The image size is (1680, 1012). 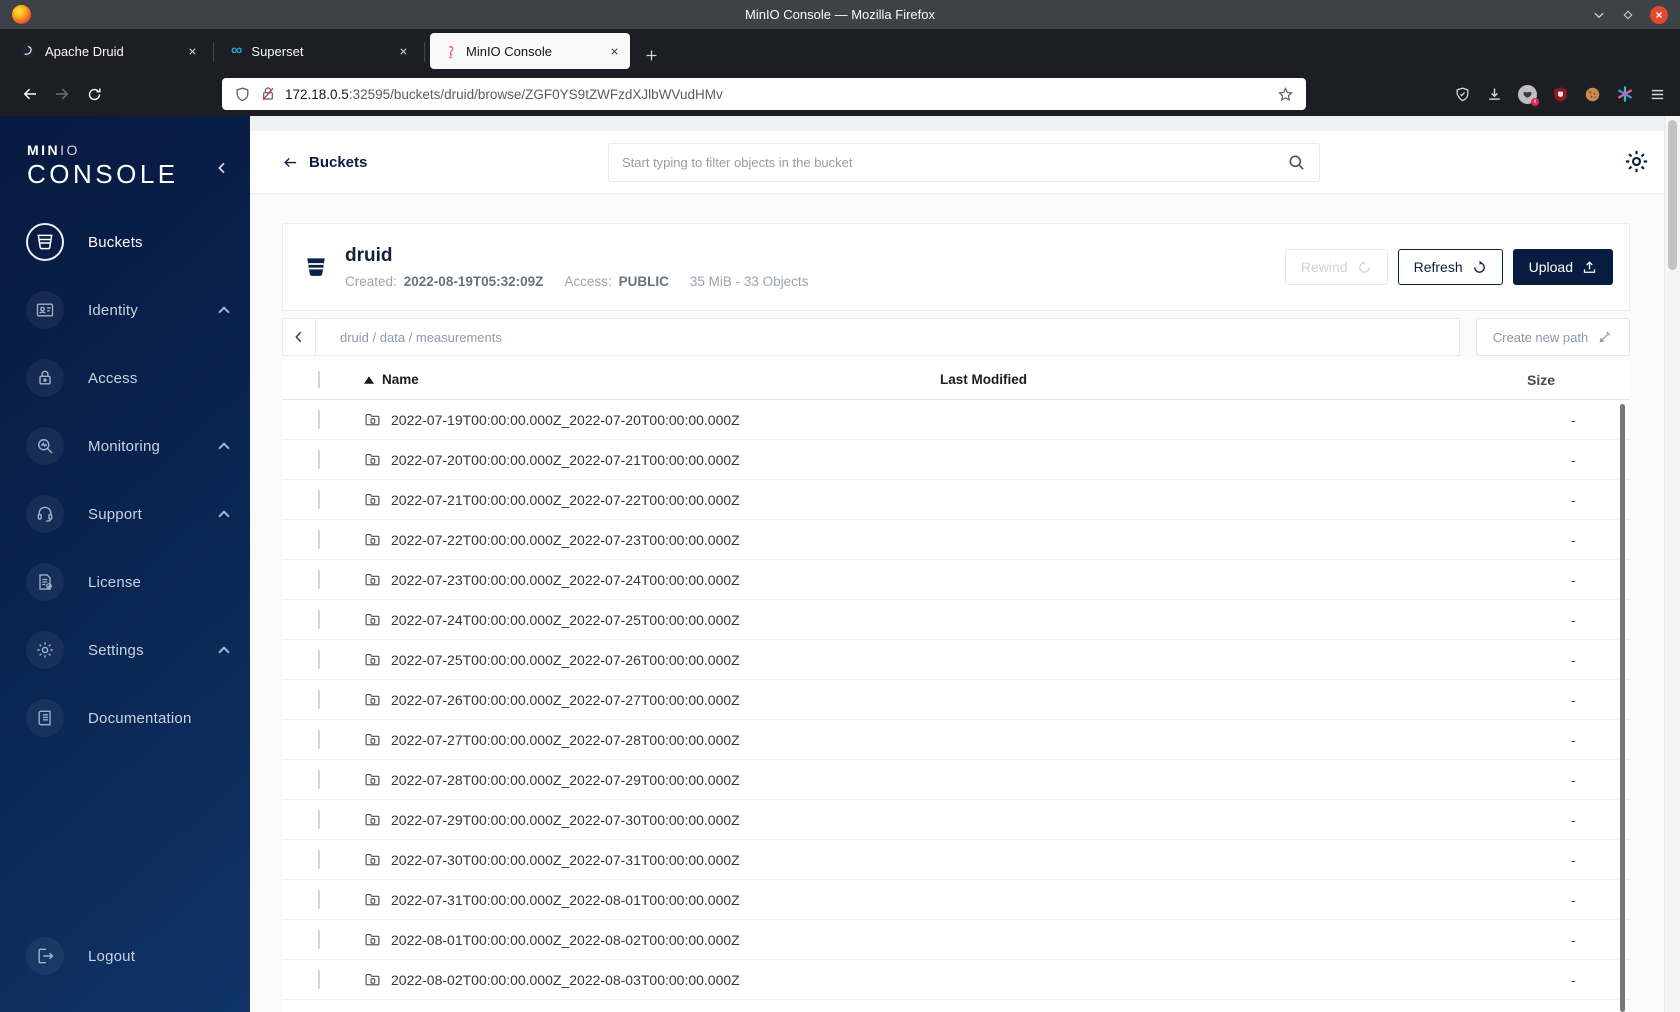 What do you see at coordinates (1625, 94) in the screenshot?
I see `container-asterisk-icon` at bounding box center [1625, 94].